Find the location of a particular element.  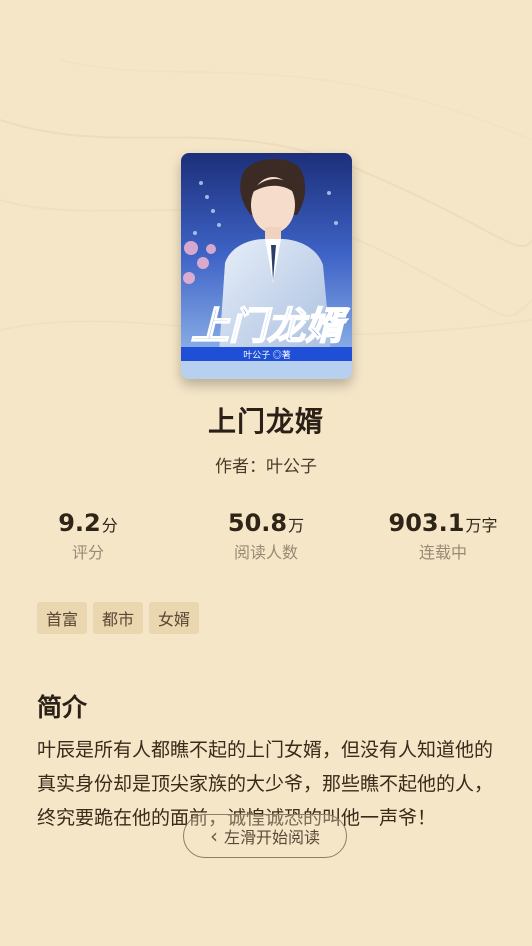

stat-rating-label: 评分 is located at coordinates (87, 552).